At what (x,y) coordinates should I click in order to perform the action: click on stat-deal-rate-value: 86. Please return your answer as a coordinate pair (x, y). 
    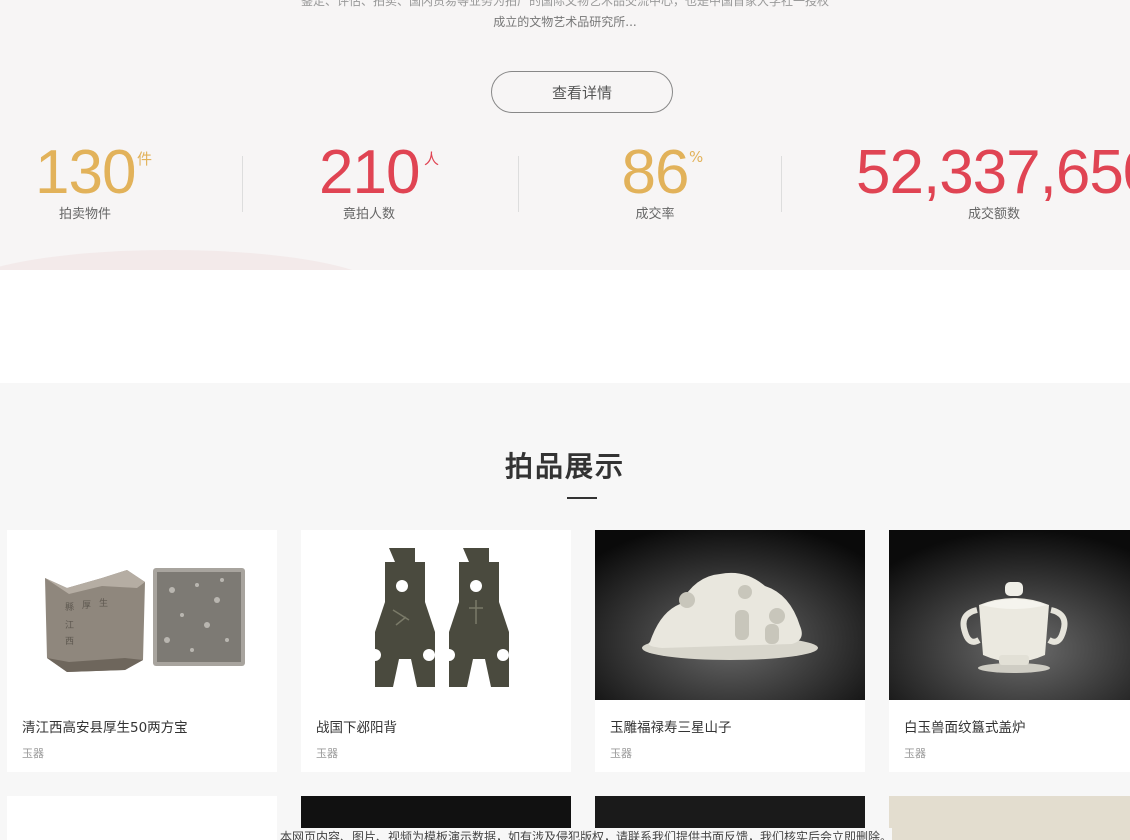
    Looking at the image, I should click on (655, 172).